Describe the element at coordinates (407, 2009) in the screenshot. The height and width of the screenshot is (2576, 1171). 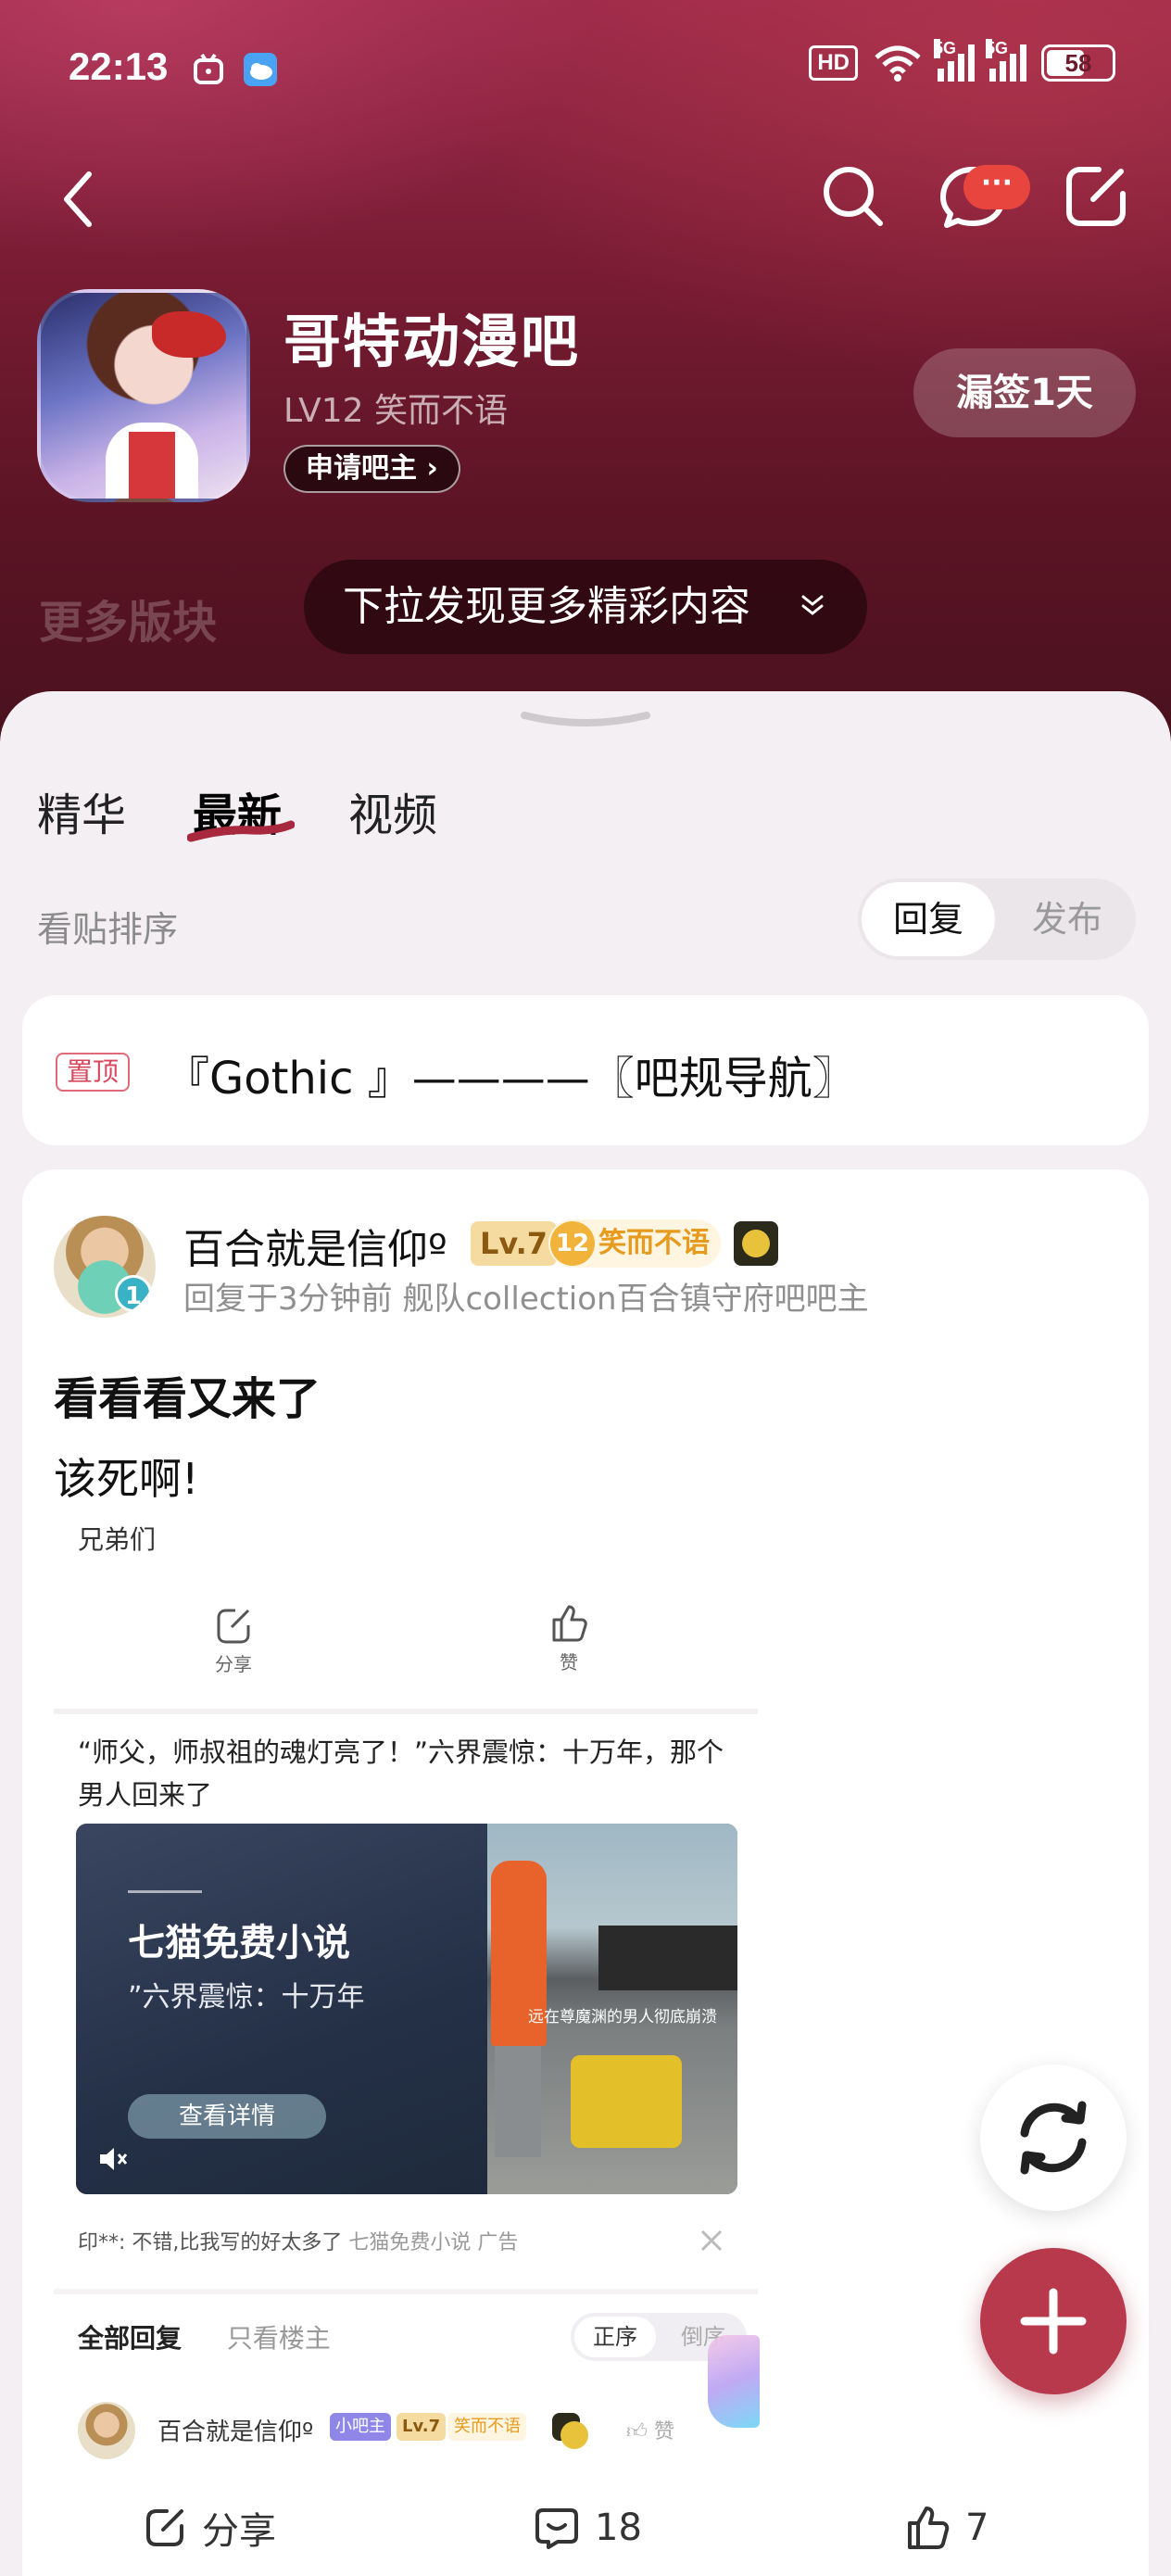
I see `embedded-ad-image: 七猫免费小说 ”六界震惊：十万年 查看详情 远在尊魔渊的男人彻底崩溃` at that location.